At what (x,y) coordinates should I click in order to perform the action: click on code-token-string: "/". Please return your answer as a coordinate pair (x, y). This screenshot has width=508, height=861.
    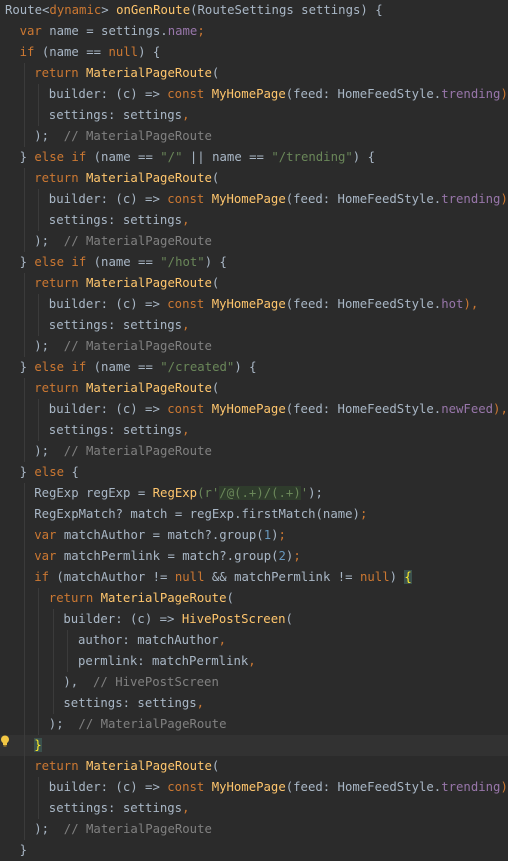
    Looking at the image, I should click on (171, 157).